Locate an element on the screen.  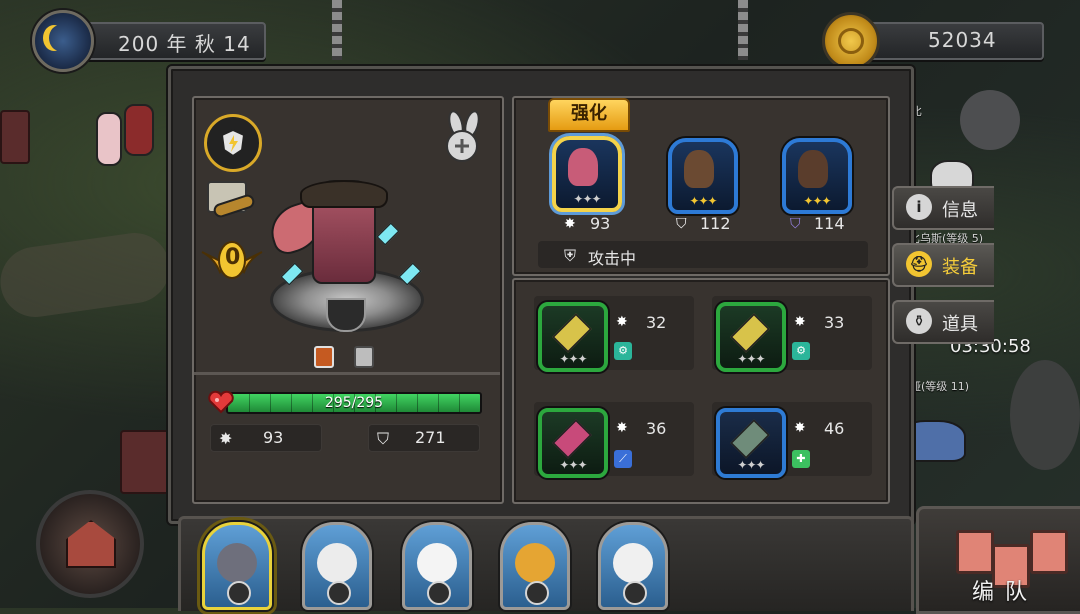
equipment-slot-weapon: ✦✦✦ is located at coordinates (587, 174).